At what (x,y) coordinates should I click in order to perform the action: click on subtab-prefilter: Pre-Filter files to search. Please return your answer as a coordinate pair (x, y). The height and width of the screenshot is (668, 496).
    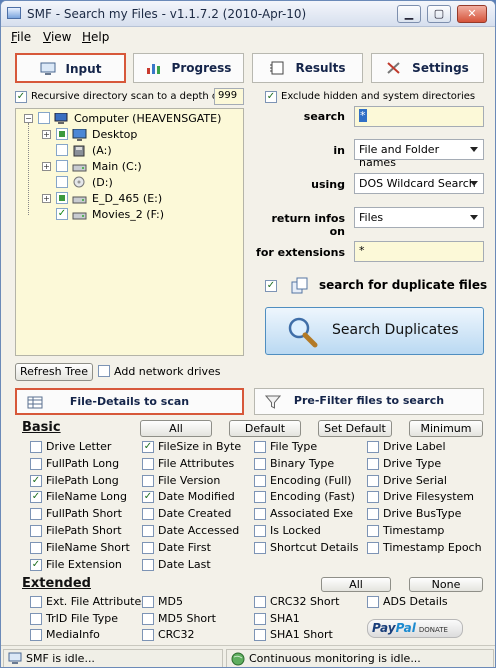
    Looking at the image, I should click on (369, 401).